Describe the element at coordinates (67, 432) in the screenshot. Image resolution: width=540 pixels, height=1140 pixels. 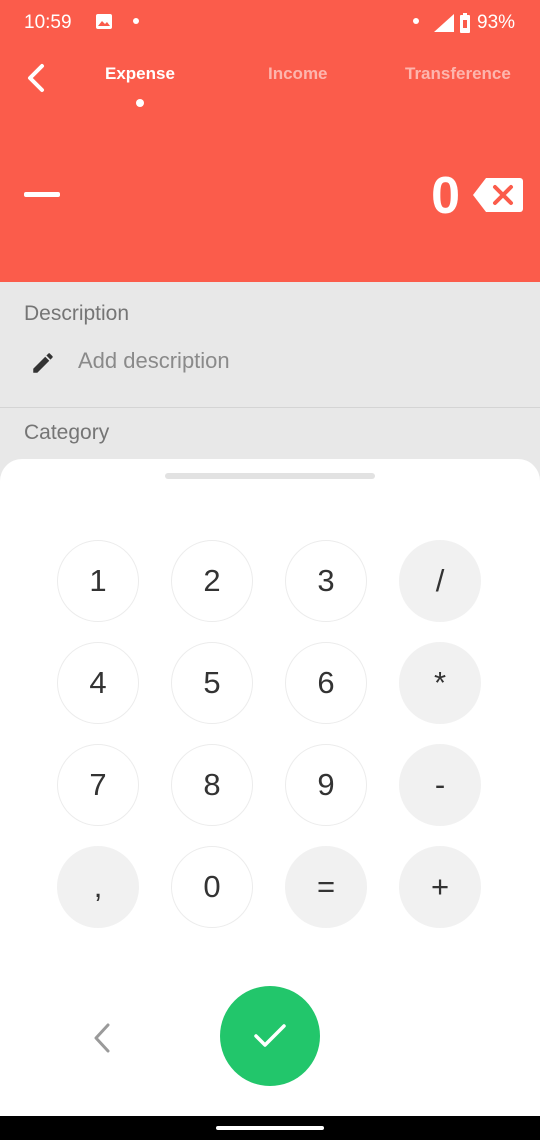
I see `category-label: Category` at that location.